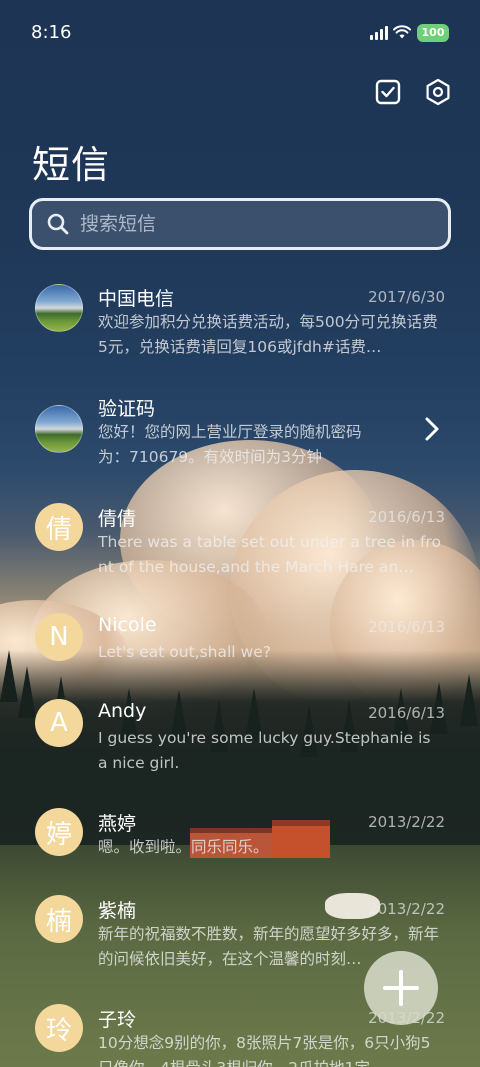 This screenshot has height=1067, width=480. Describe the element at coordinates (245, 224) in the screenshot. I see `search-input` at that location.